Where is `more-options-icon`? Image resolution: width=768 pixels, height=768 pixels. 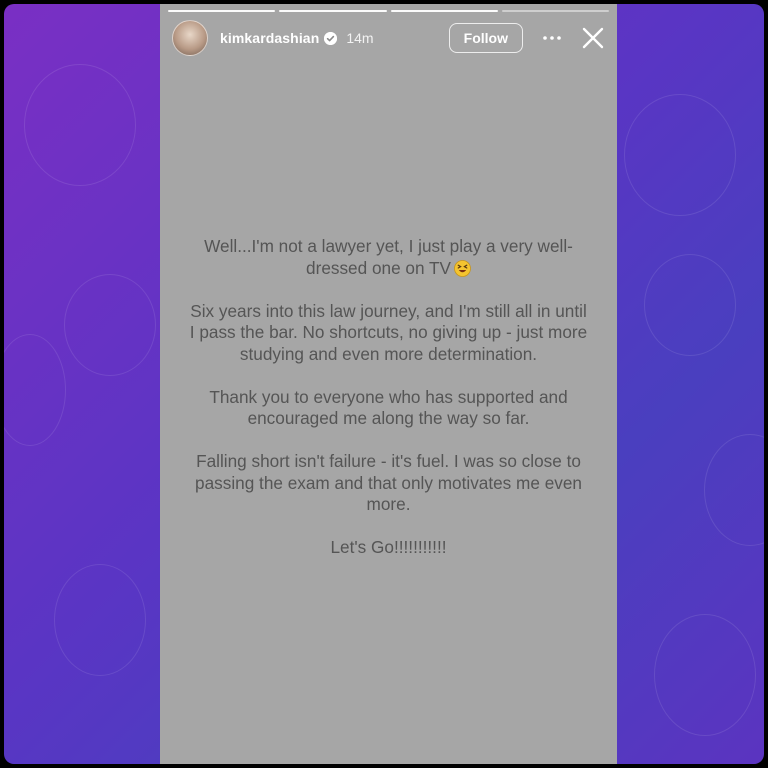 more-options-icon is located at coordinates (552, 38).